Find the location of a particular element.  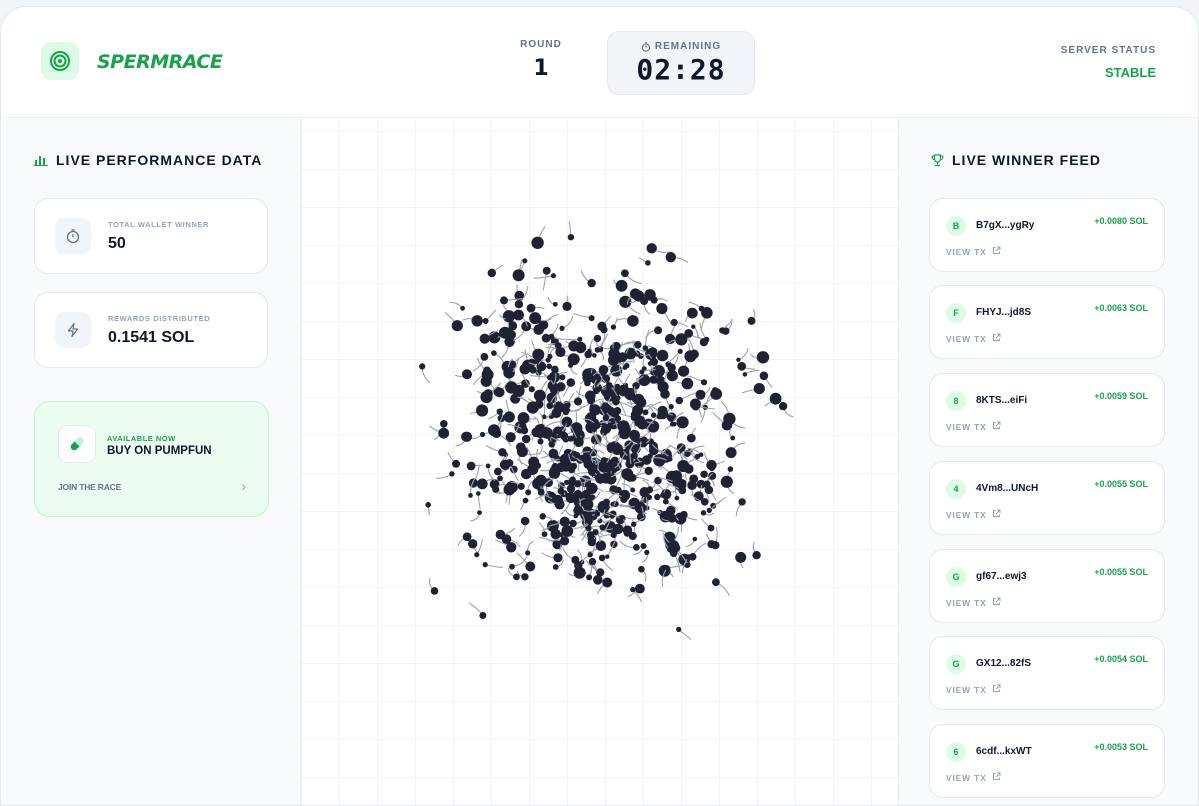

sperm-tail is located at coordinates (494, 566).